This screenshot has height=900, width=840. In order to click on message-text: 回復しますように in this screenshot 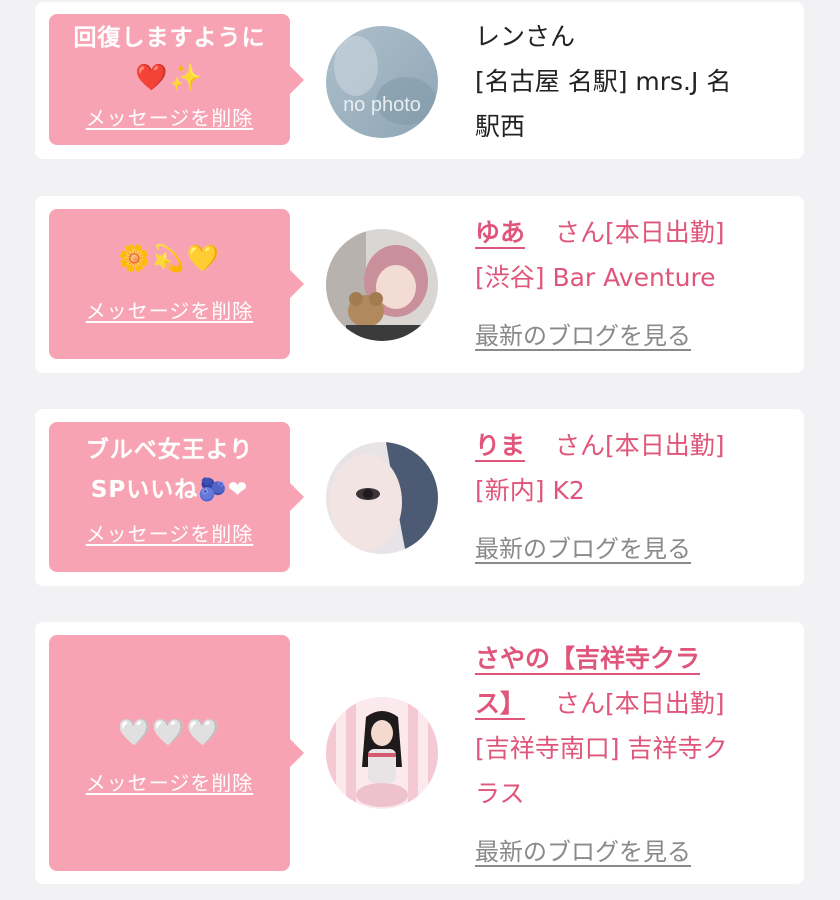, I will do `click(169, 38)`.